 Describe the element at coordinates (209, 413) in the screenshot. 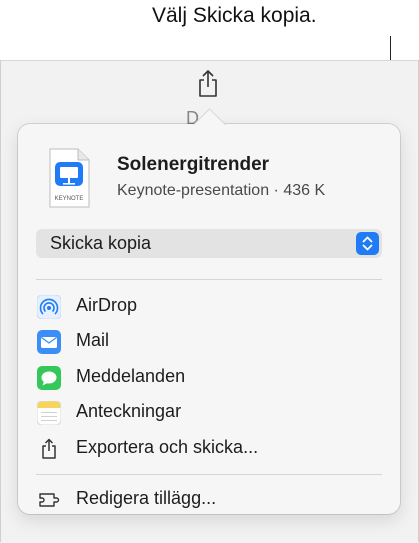

I see `menu-item-notes: Anteckningar` at that location.